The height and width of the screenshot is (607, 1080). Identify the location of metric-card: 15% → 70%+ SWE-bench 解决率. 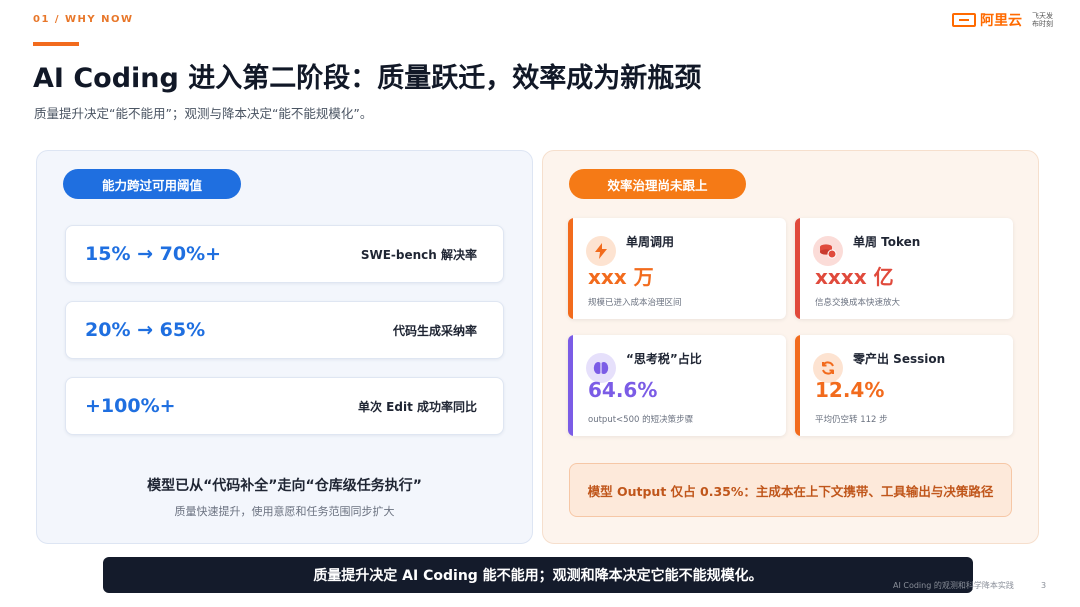
(284, 254).